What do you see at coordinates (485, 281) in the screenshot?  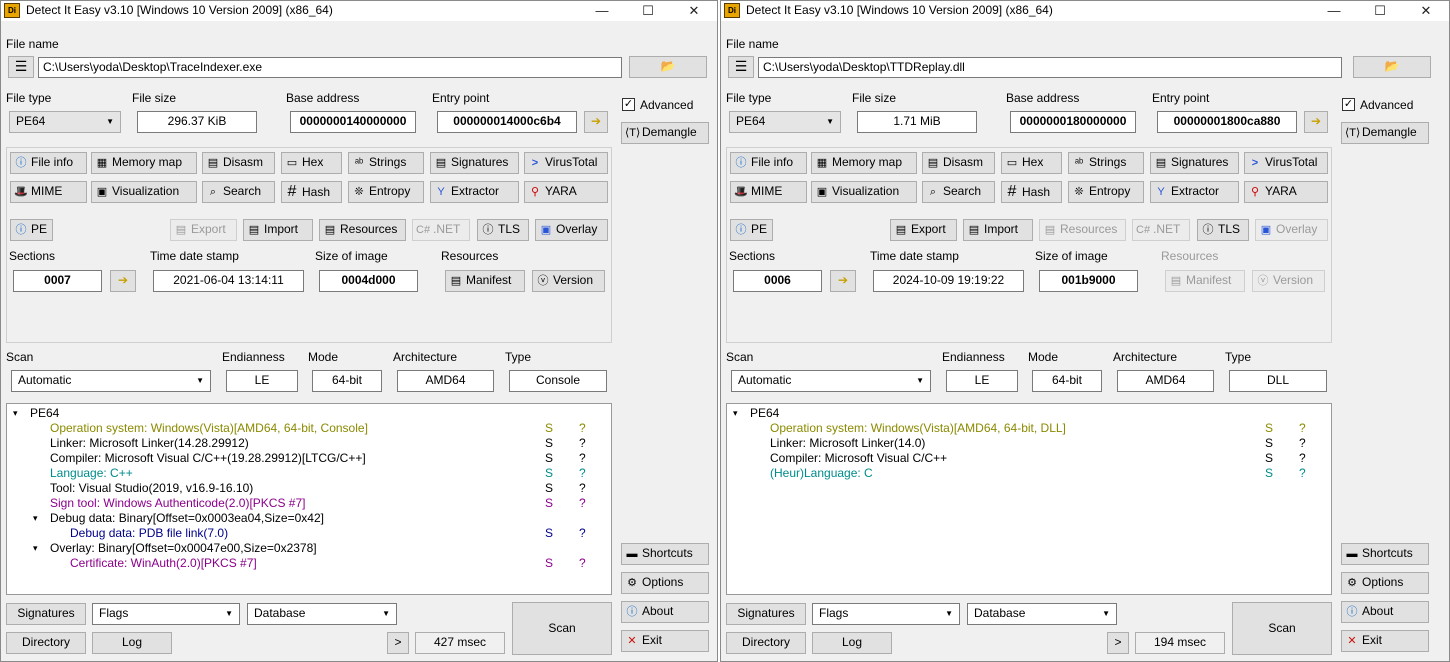 I see `manifest-button: ▤ Manifest` at bounding box center [485, 281].